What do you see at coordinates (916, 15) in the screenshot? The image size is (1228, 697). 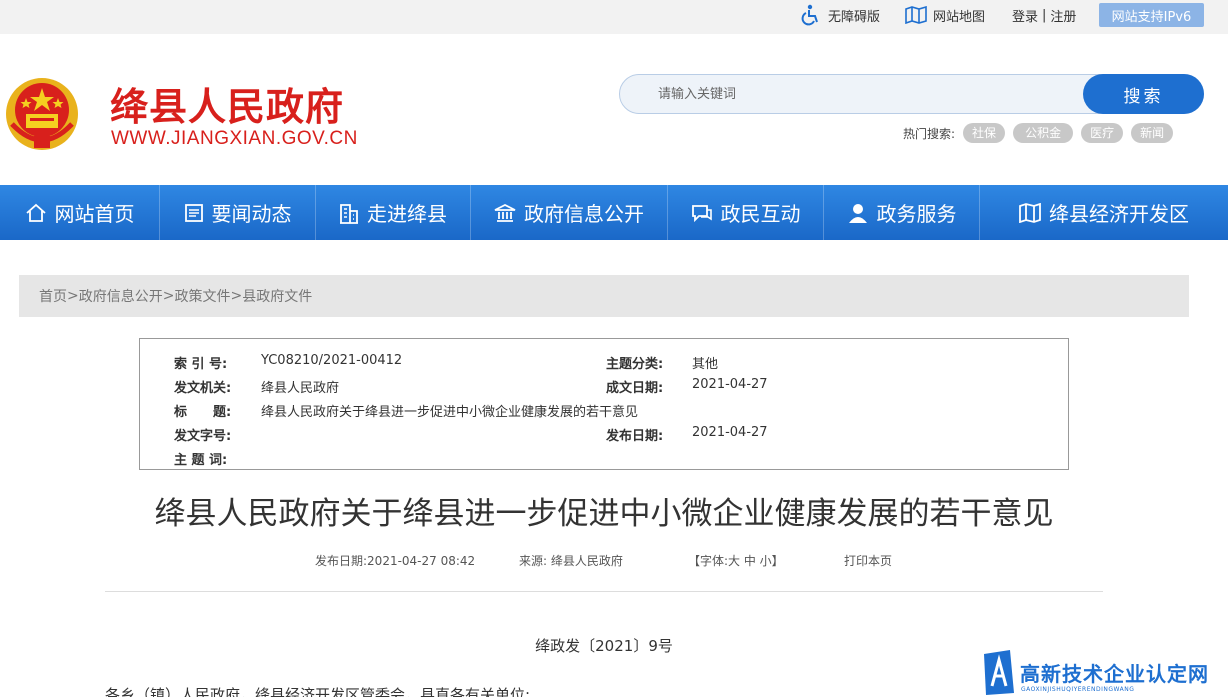 I see `map-icon` at bounding box center [916, 15].